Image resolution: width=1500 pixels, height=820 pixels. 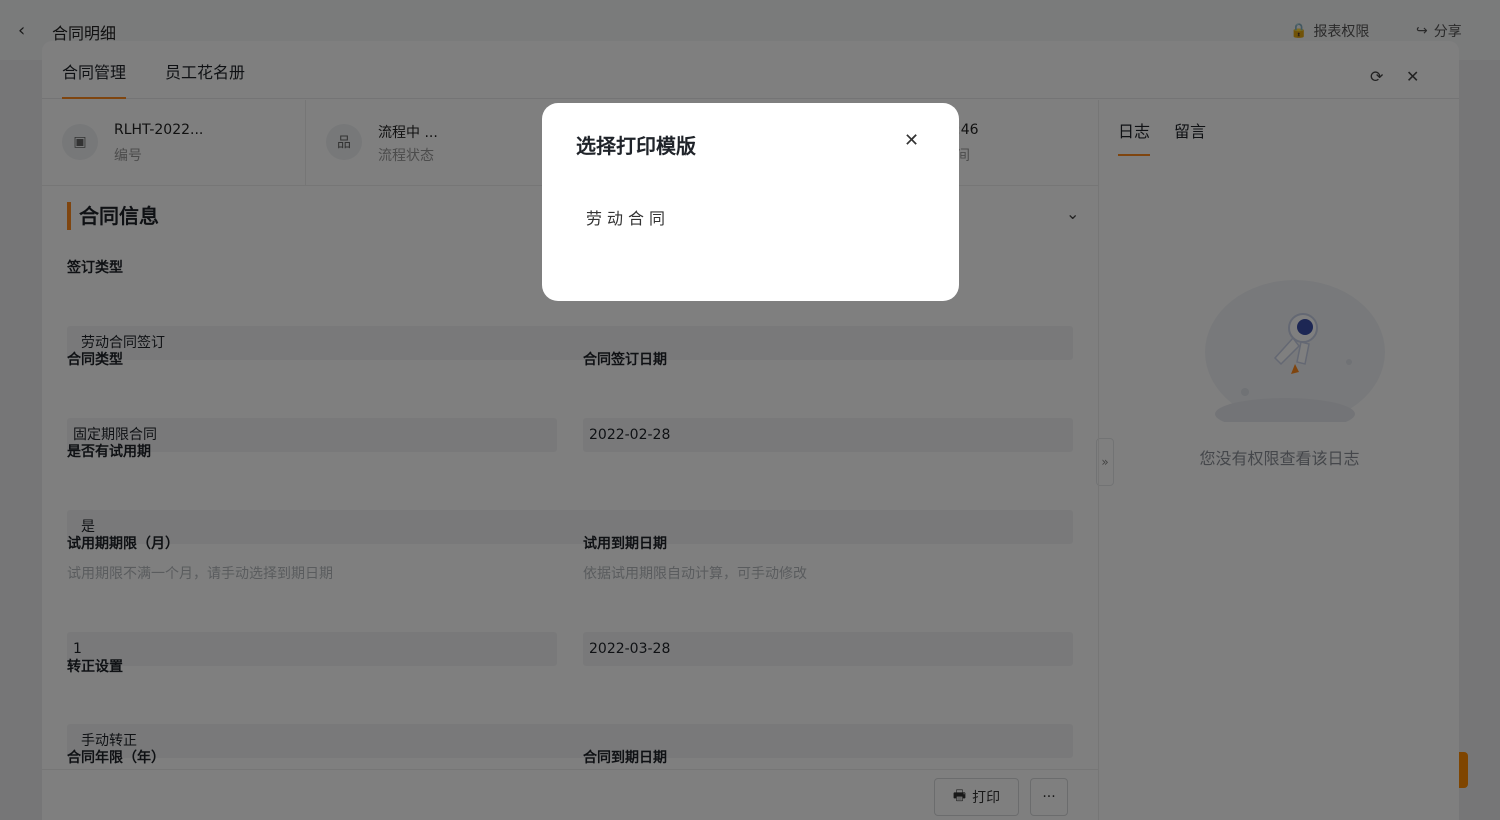 I want to click on modal-title: 选择打印模版, so click(x=636, y=146).